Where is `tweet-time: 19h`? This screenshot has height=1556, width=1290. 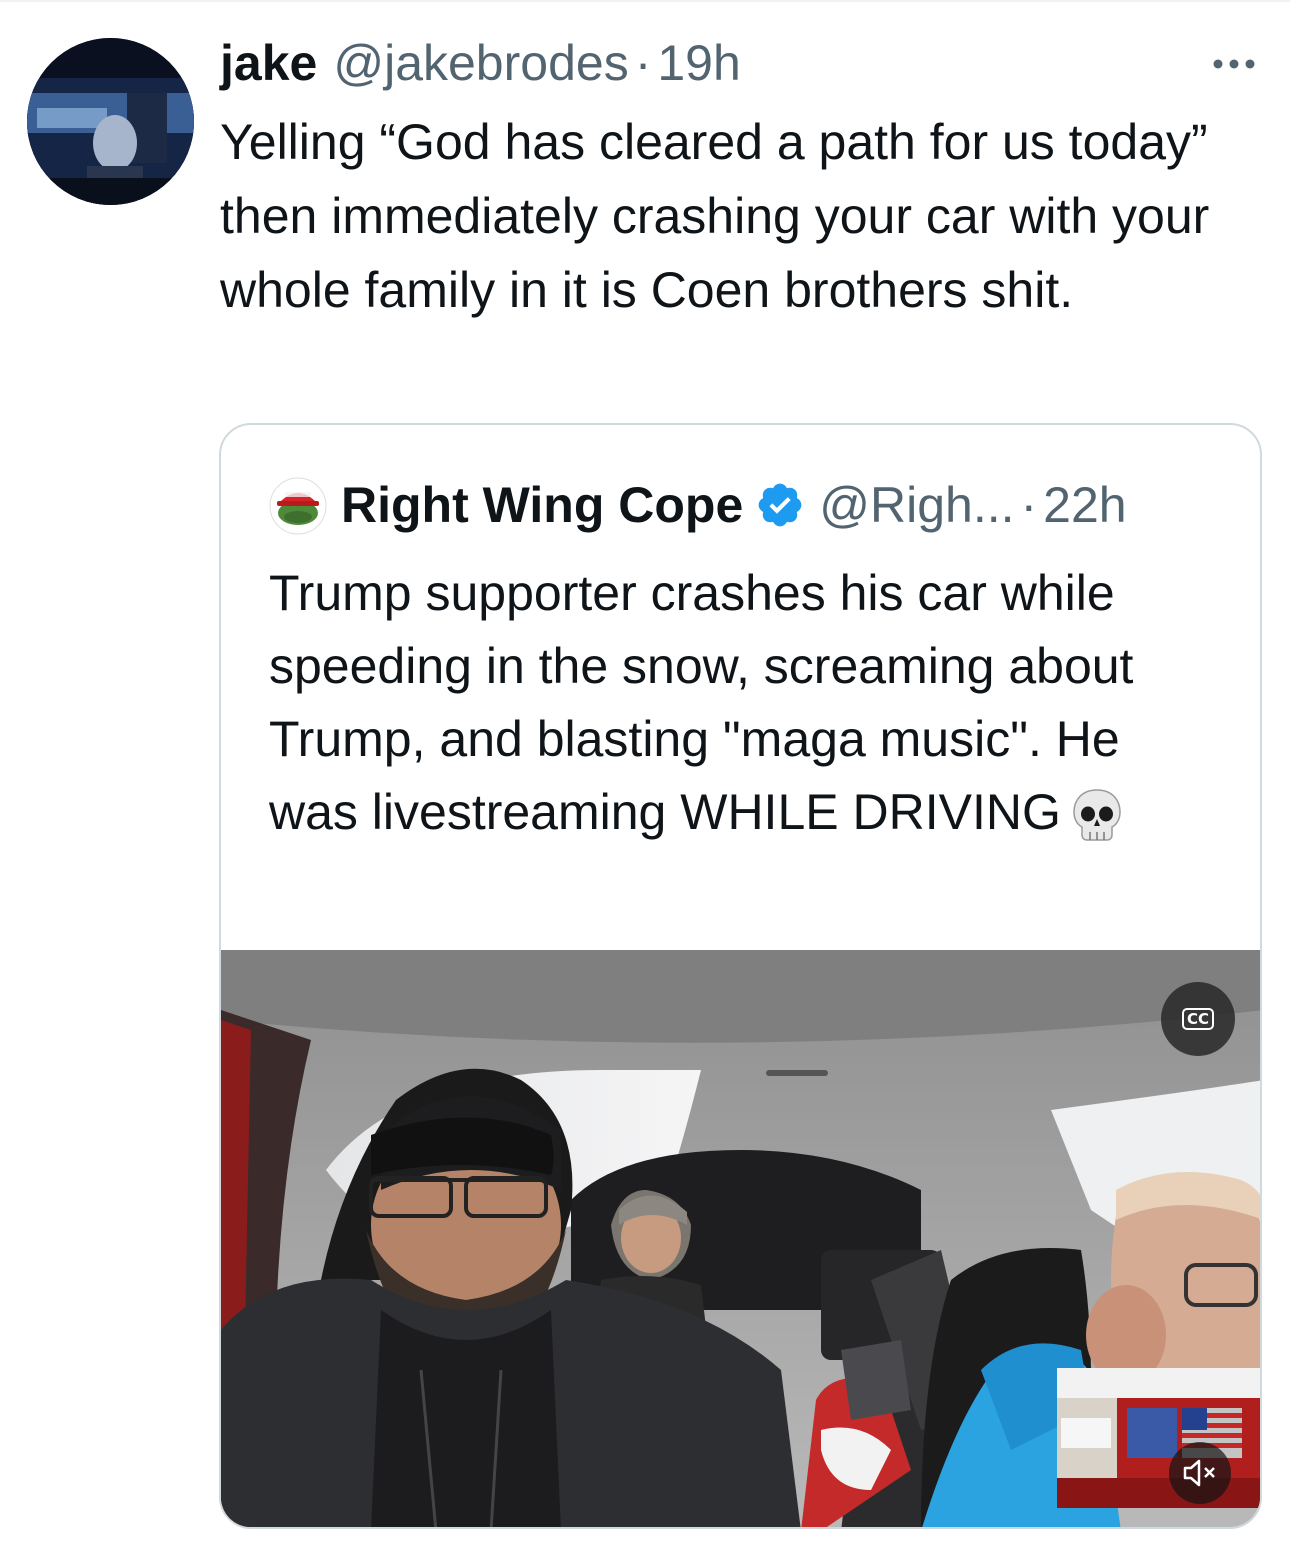
tweet-time: 19h is located at coordinates (698, 63).